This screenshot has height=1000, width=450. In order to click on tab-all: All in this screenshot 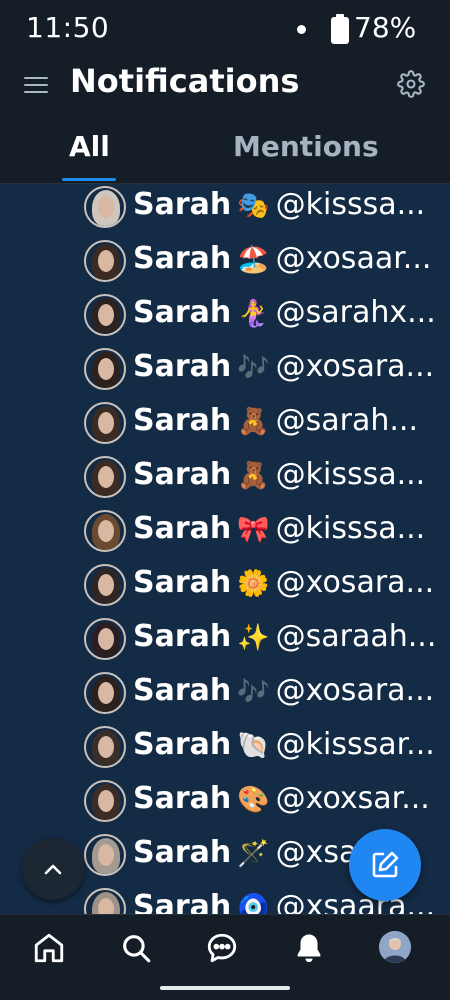, I will do `click(89, 146)`.